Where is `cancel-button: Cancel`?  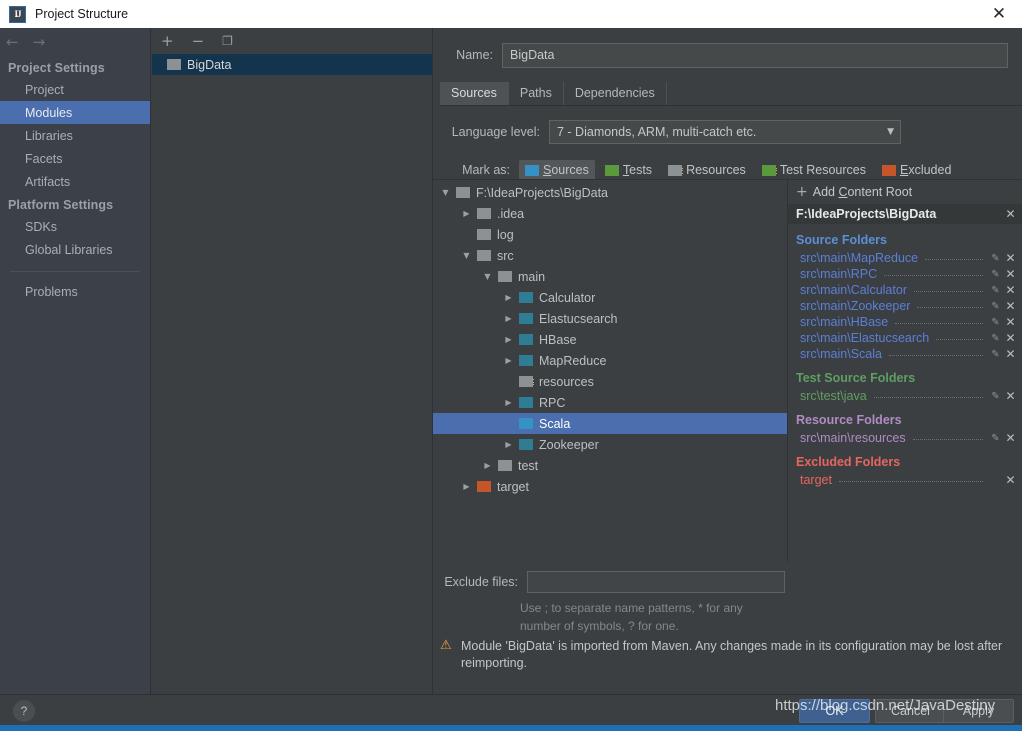
cancel-button: Cancel is located at coordinates (910, 711).